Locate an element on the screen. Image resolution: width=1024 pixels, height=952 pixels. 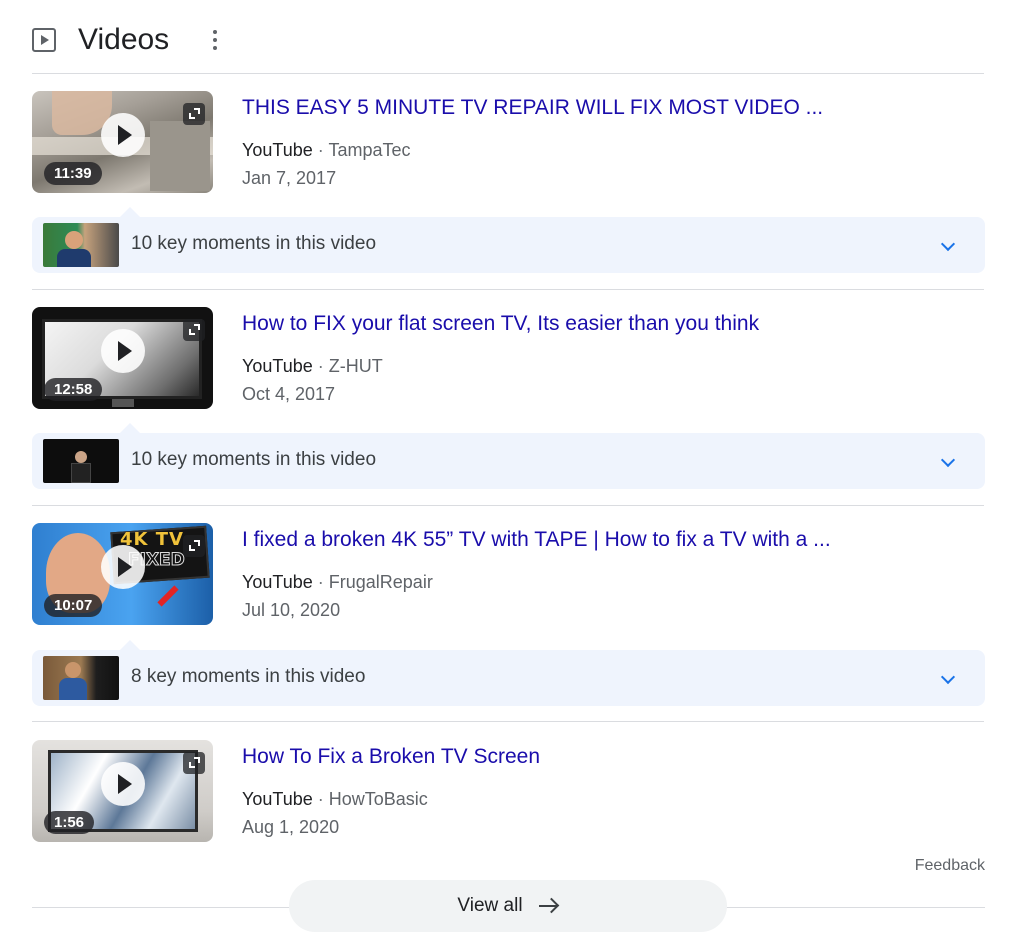
arrow-right-icon is located at coordinates (548, 906).